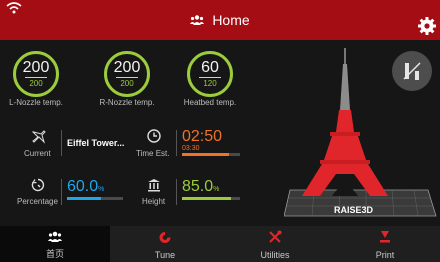  Describe the element at coordinates (427, 26) in the screenshot. I see `gear-icon` at that location.